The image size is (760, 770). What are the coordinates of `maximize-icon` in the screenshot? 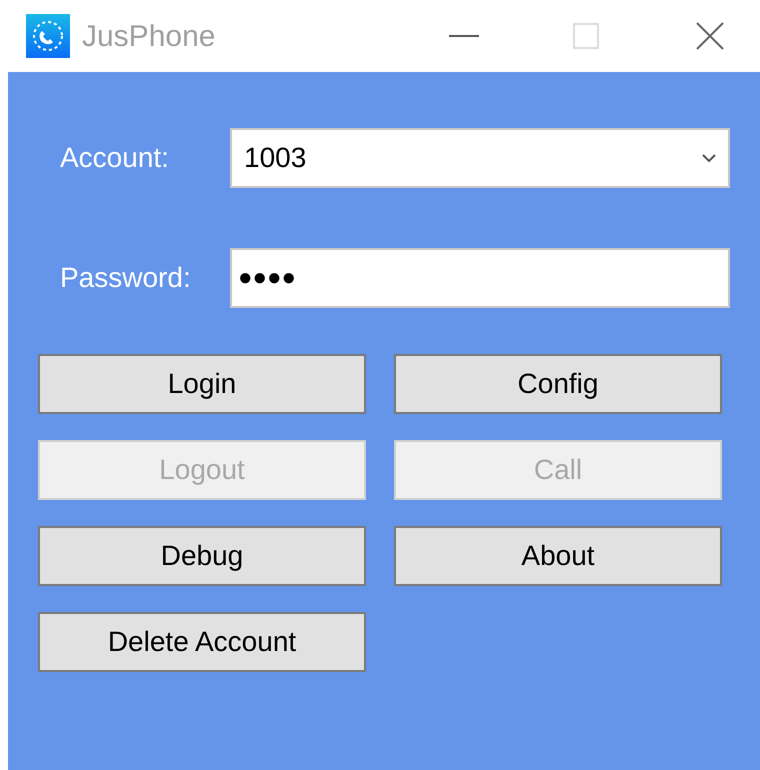 It's located at (586, 36).